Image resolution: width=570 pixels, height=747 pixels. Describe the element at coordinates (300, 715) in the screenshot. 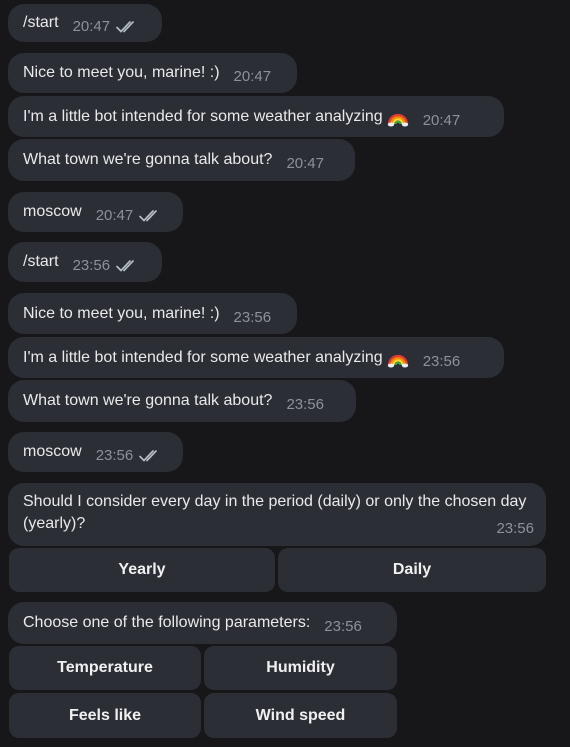

I see `wind-speed-button: Wind speed` at that location.